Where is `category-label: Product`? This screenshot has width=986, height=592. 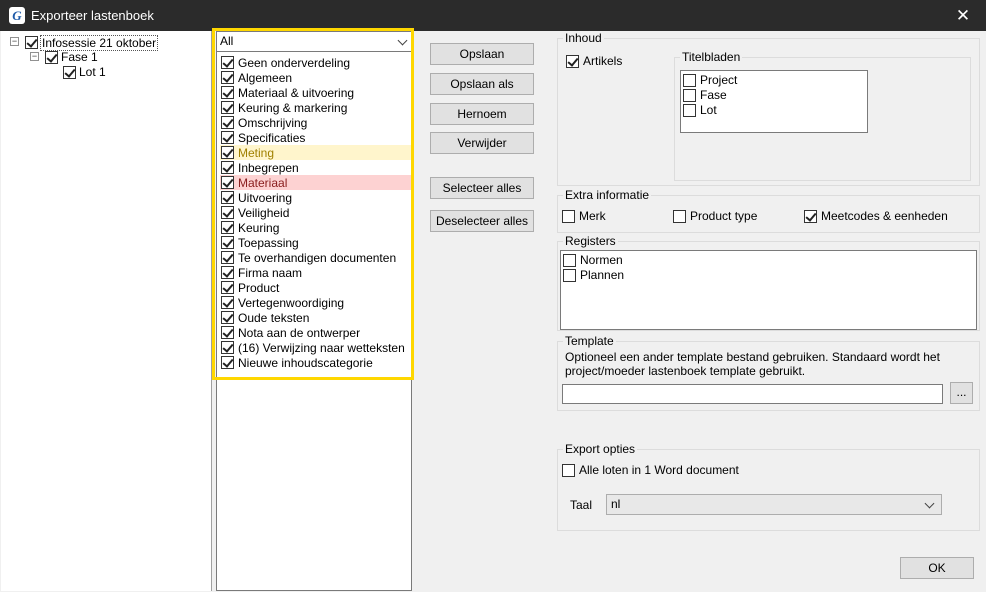 category-label: Product is located at coordinates (259, 287).